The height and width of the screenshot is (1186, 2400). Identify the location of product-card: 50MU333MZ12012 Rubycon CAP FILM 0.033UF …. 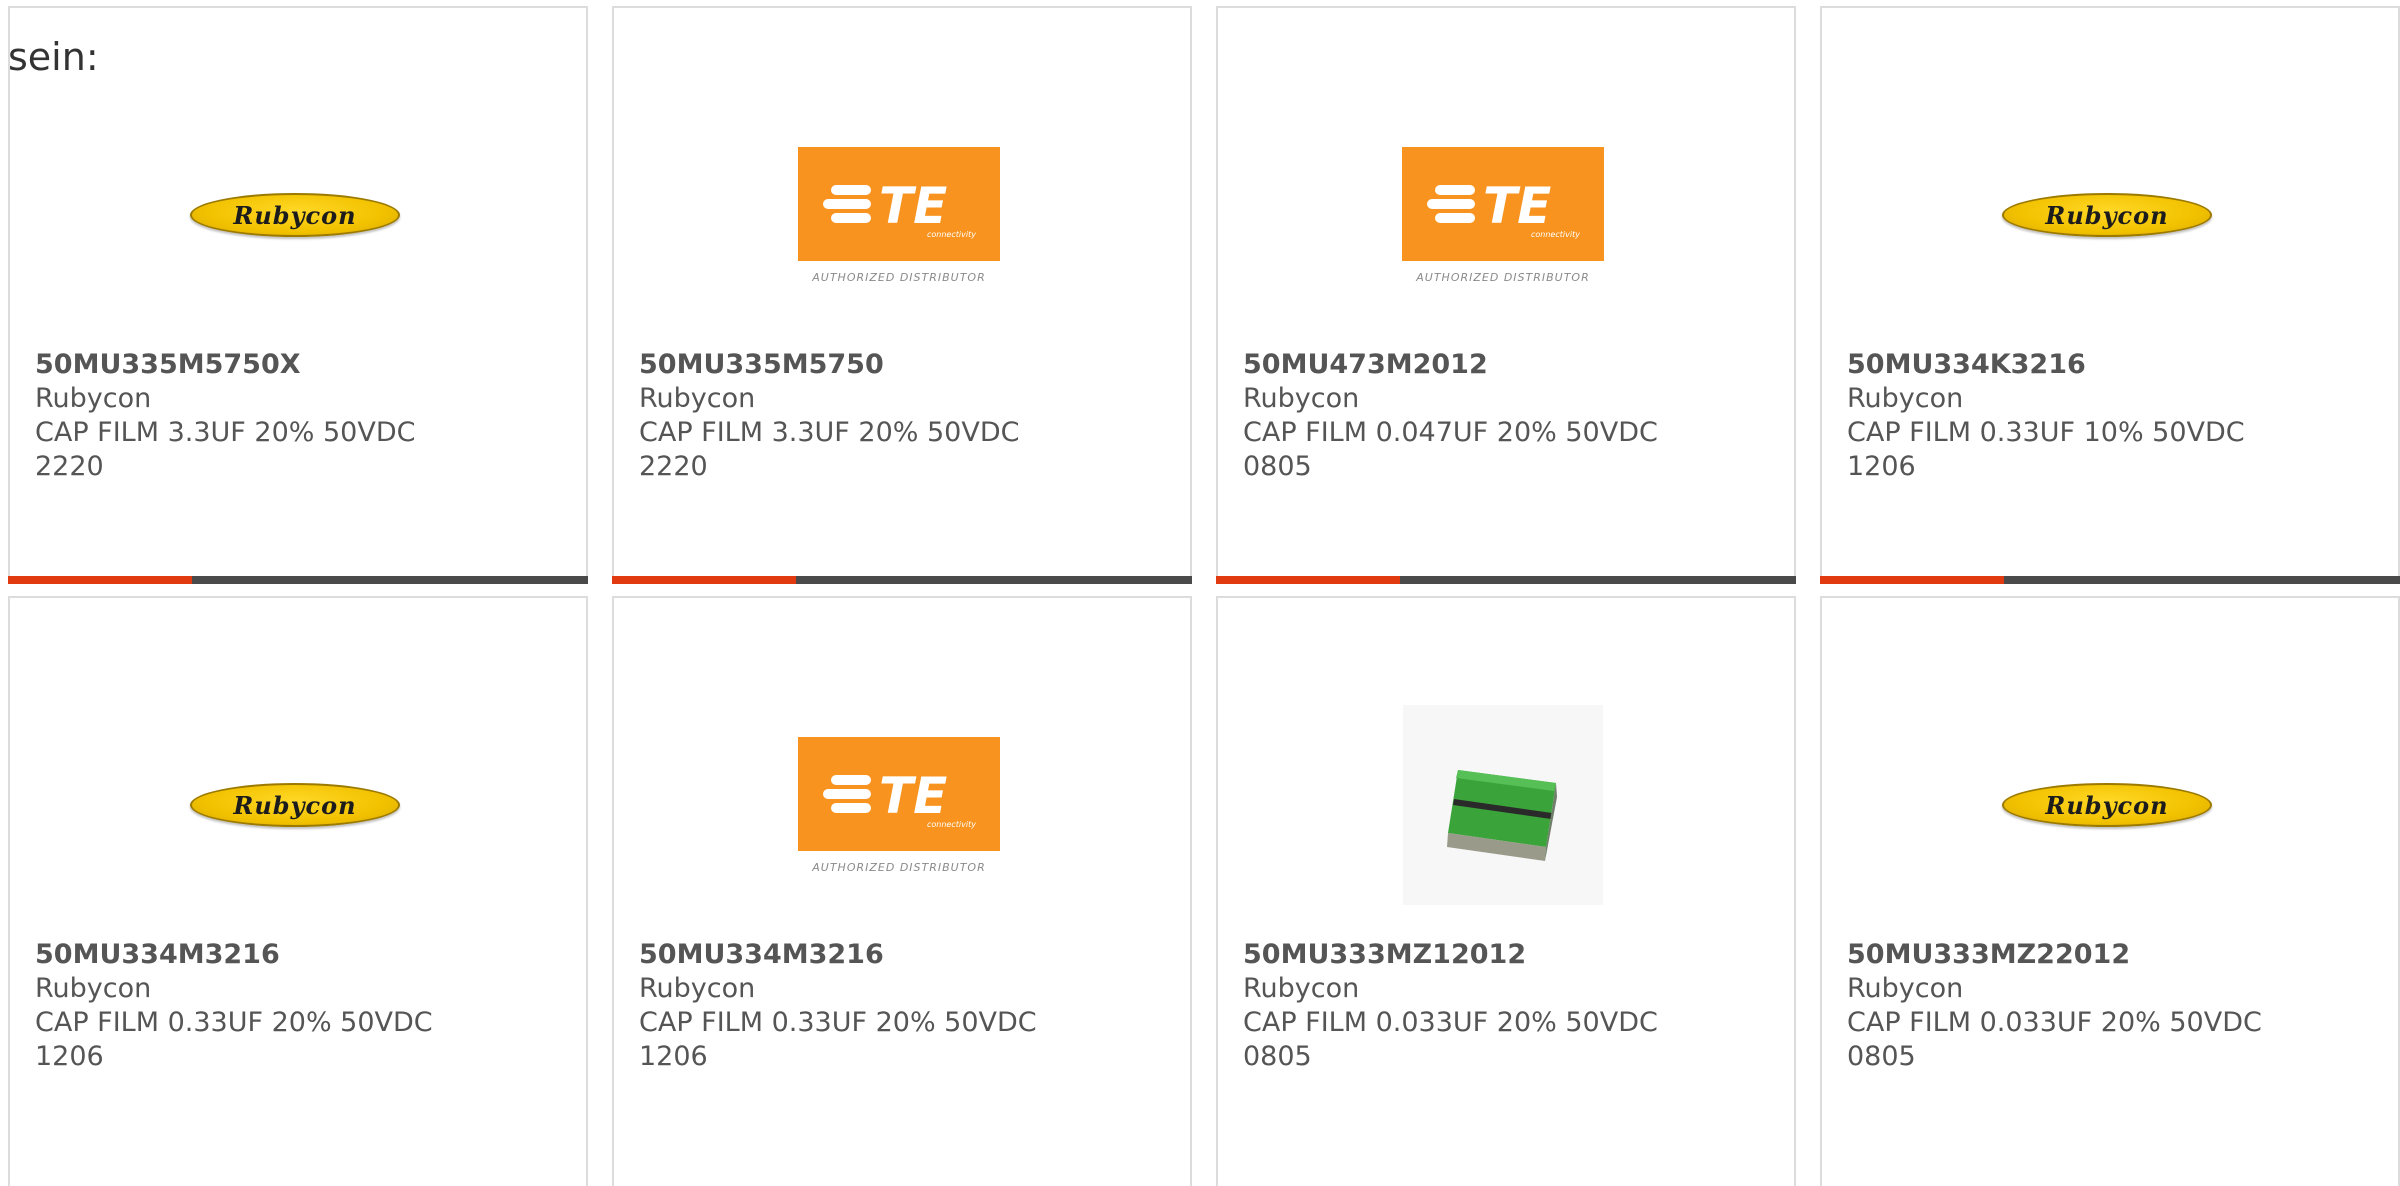
(1506, 891).